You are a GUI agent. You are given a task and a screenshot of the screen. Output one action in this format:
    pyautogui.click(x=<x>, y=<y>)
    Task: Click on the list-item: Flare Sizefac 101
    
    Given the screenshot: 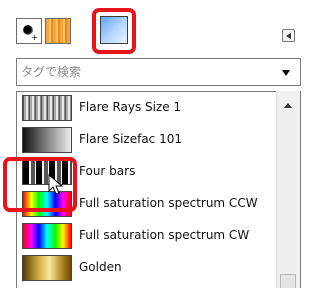 What is the action you would take?
    pyautogui.click(x=148, y=140)
    